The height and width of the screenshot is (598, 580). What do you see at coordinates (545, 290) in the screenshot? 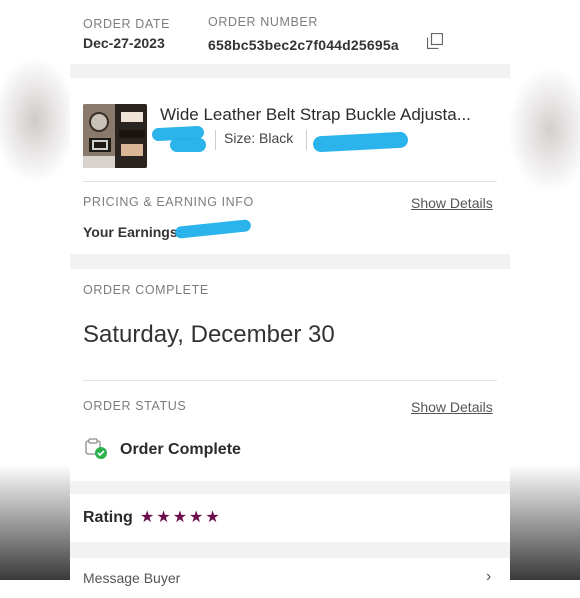
I see `background-right-blur` at bounding box center [545, 290].